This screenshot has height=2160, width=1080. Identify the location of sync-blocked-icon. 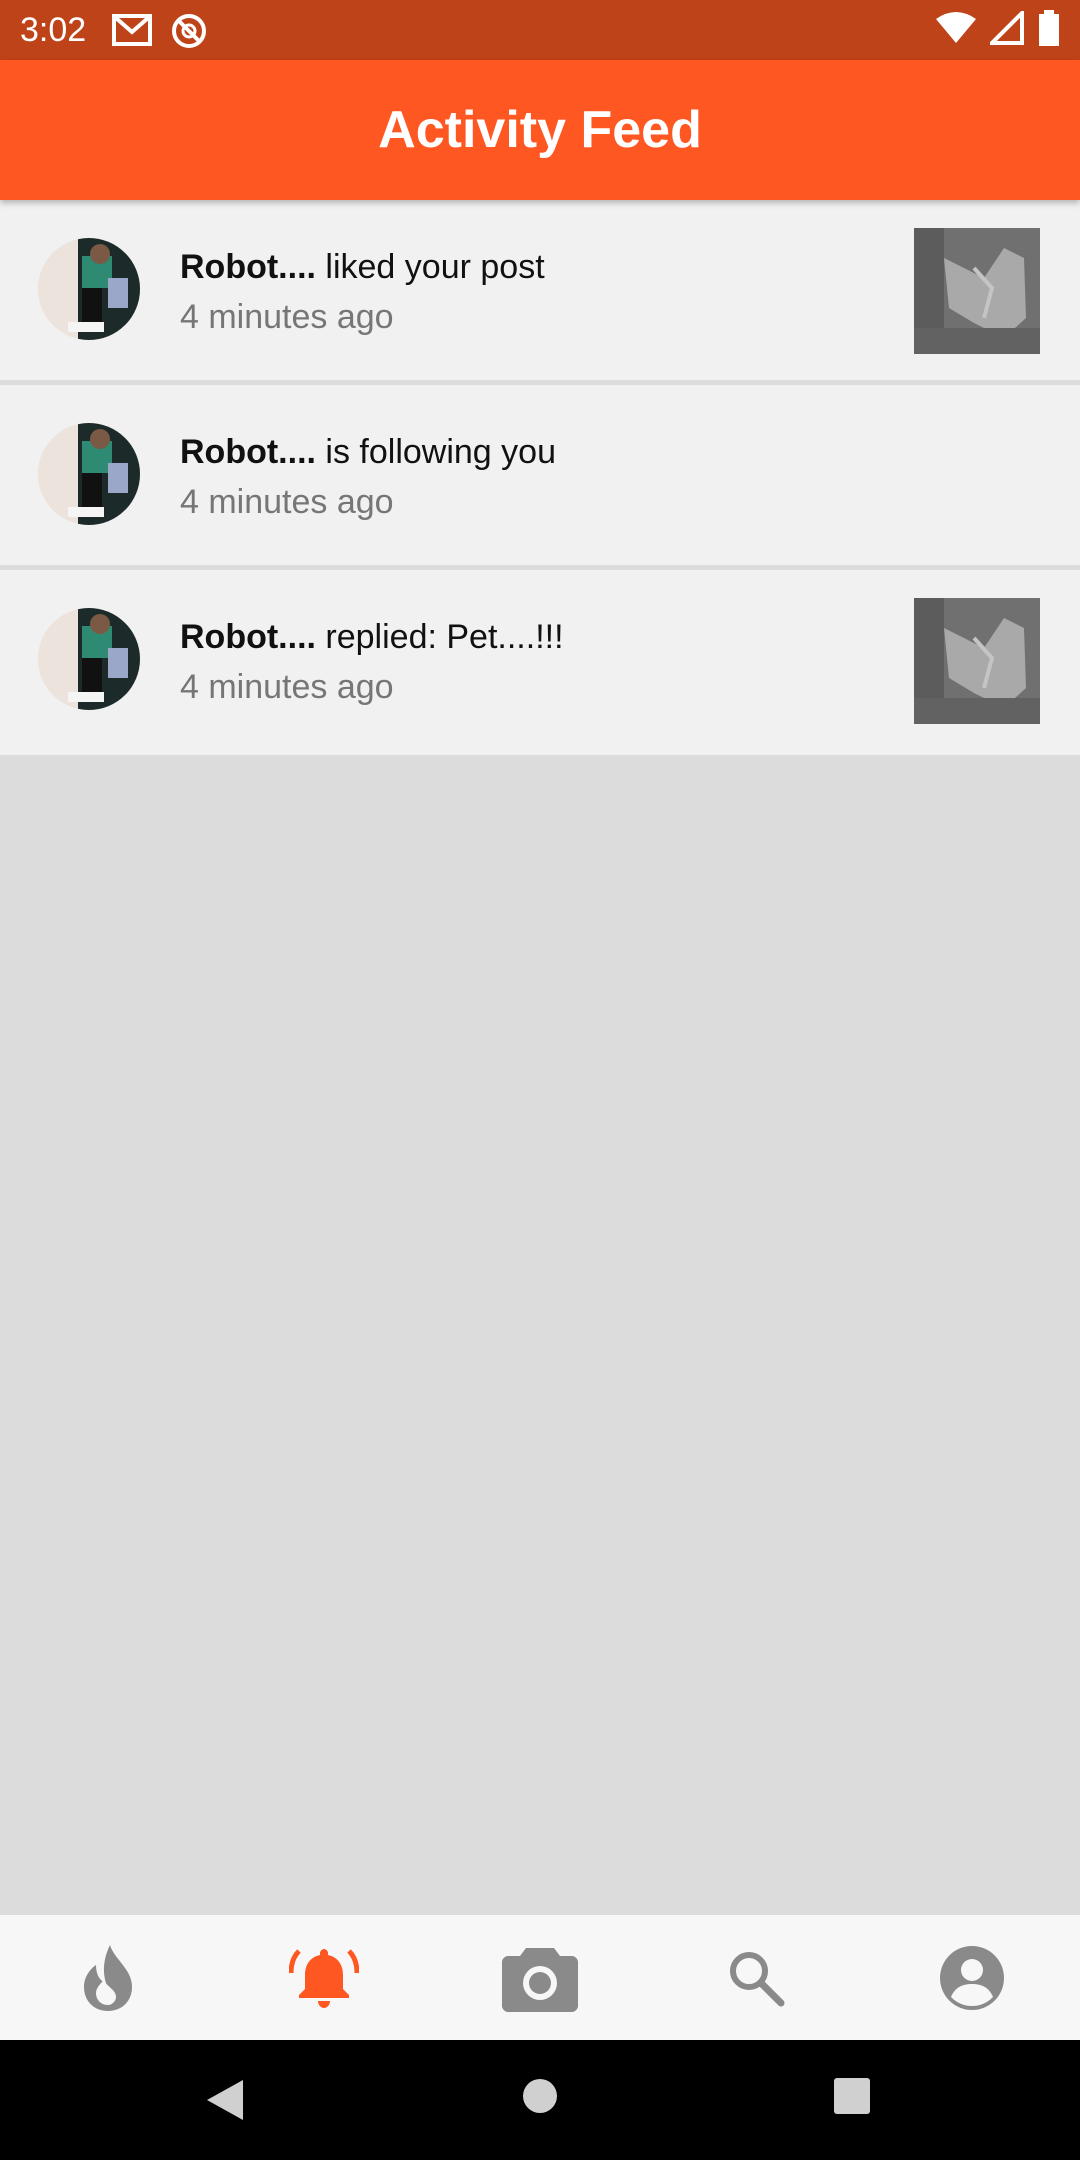
(189, 31).